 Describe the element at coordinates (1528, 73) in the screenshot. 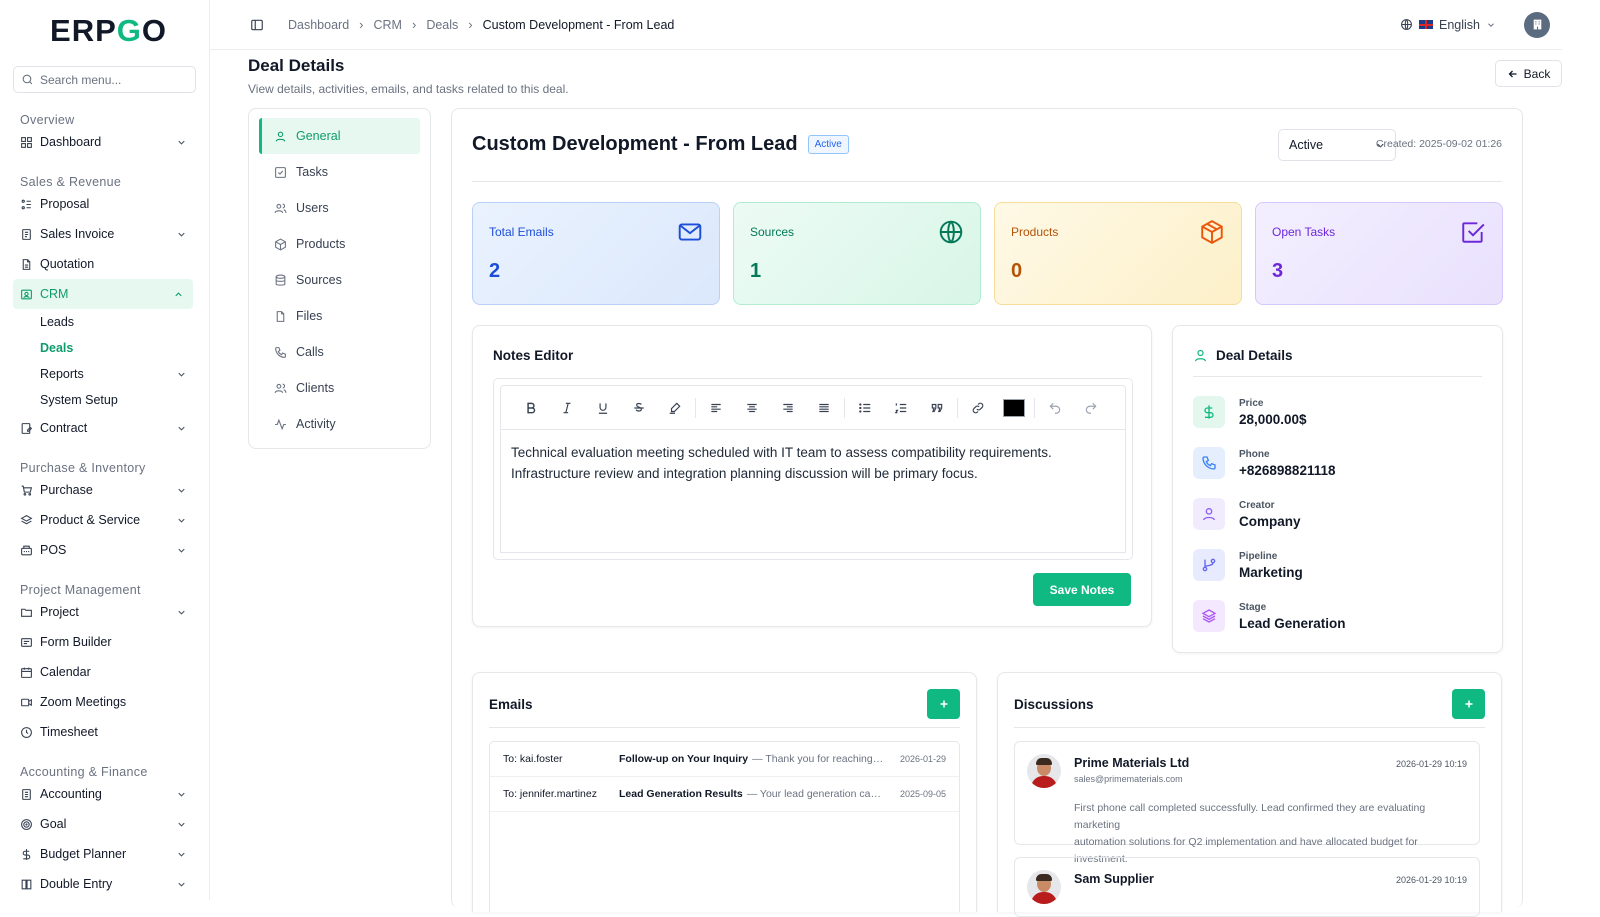

I see `back-button: Back` at that location.